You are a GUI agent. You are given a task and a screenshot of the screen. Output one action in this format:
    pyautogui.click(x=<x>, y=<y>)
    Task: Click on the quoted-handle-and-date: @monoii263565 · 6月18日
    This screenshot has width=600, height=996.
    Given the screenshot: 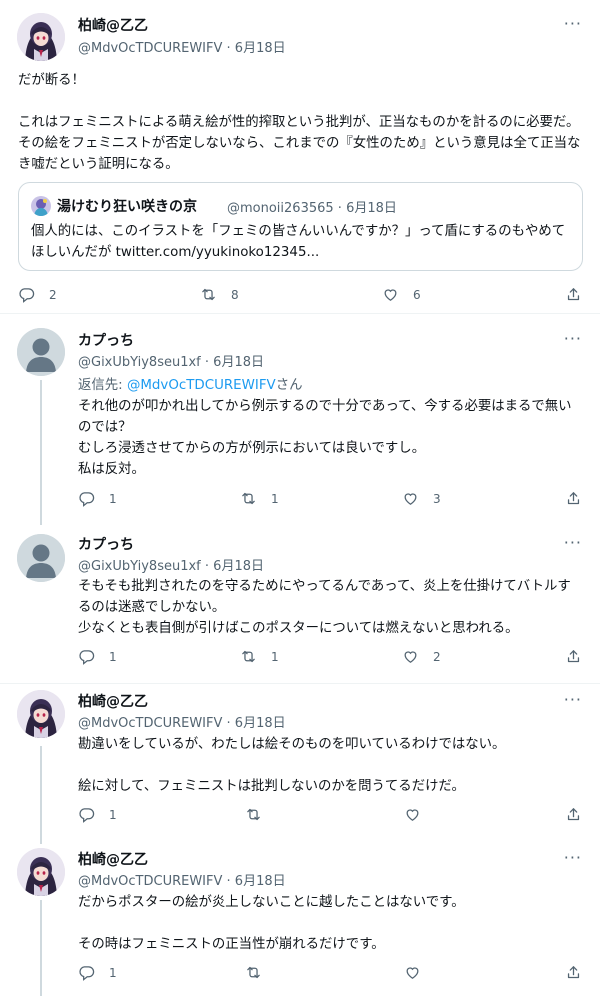 What is the action you would take?
    pyautogui.click(x=312, y=206)
    